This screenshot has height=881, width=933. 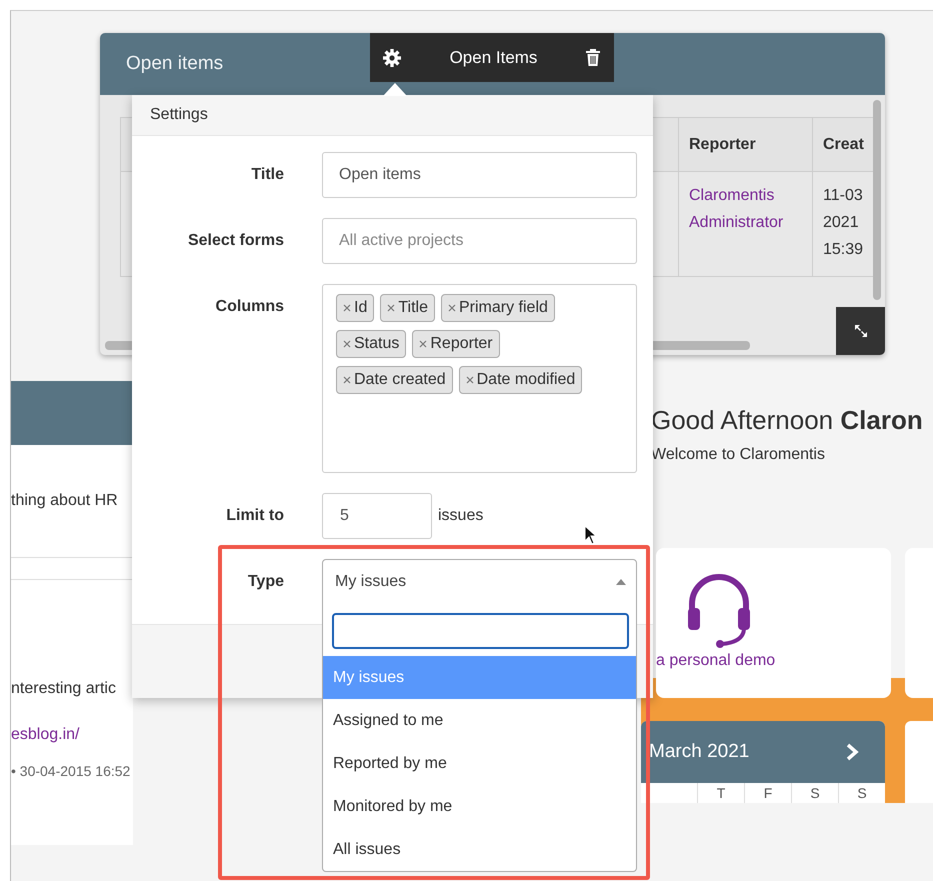 What do you see at coordinates (720, 793) in the screenshot?
I see `weekday-label: T` at bounding box center [720, 793].